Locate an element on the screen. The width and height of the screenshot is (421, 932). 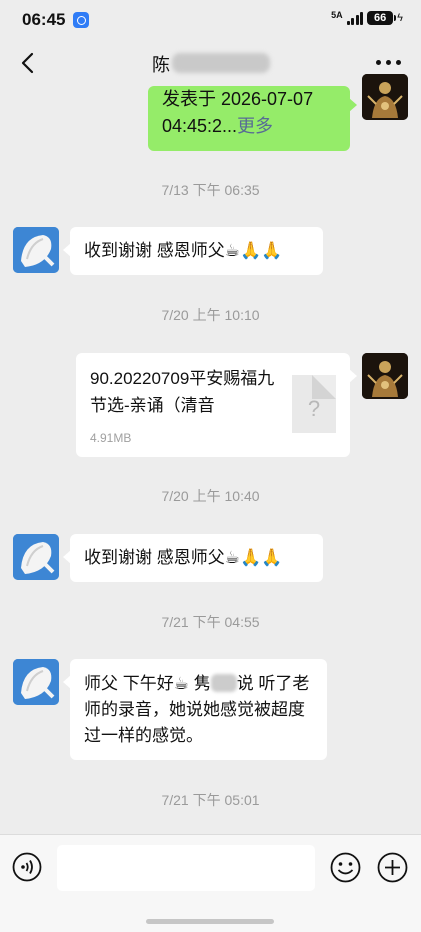
message-text: 发表于 2026-07-07 04:45:2...更多 is located at coordinates (249, 113).